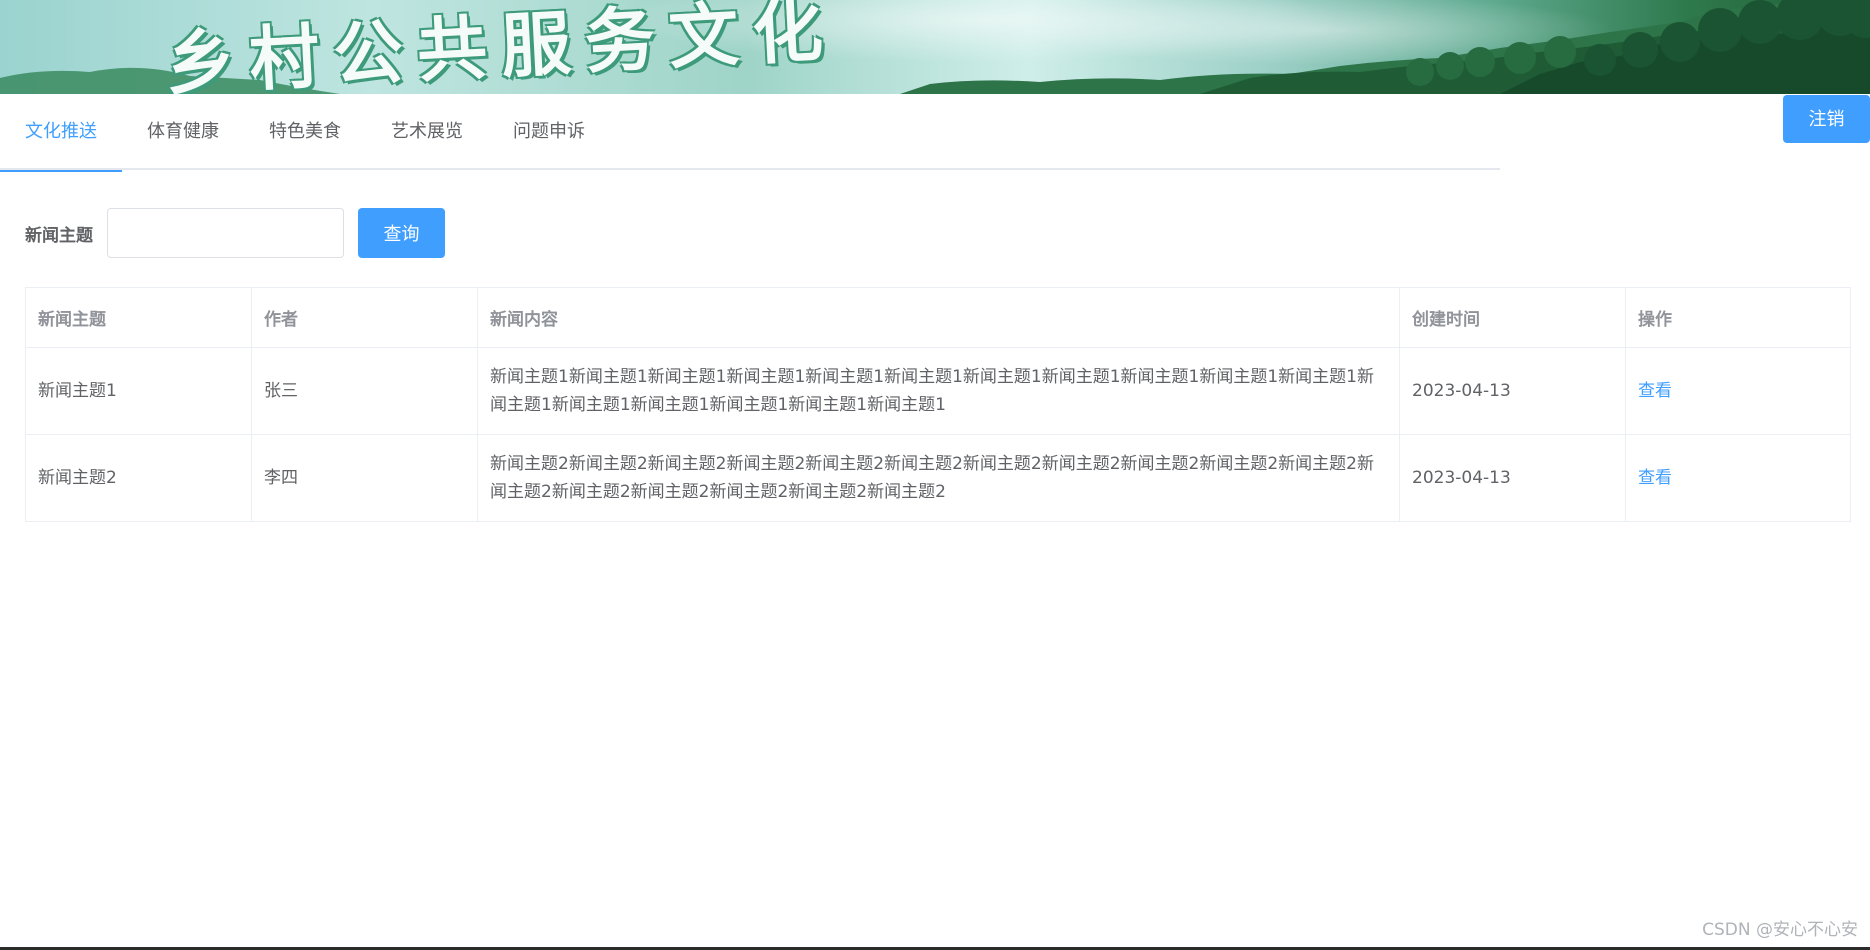 The width and height of the screenshot is (1870, 950). I want to click on logout-button: 注销, so click(1826, 119).